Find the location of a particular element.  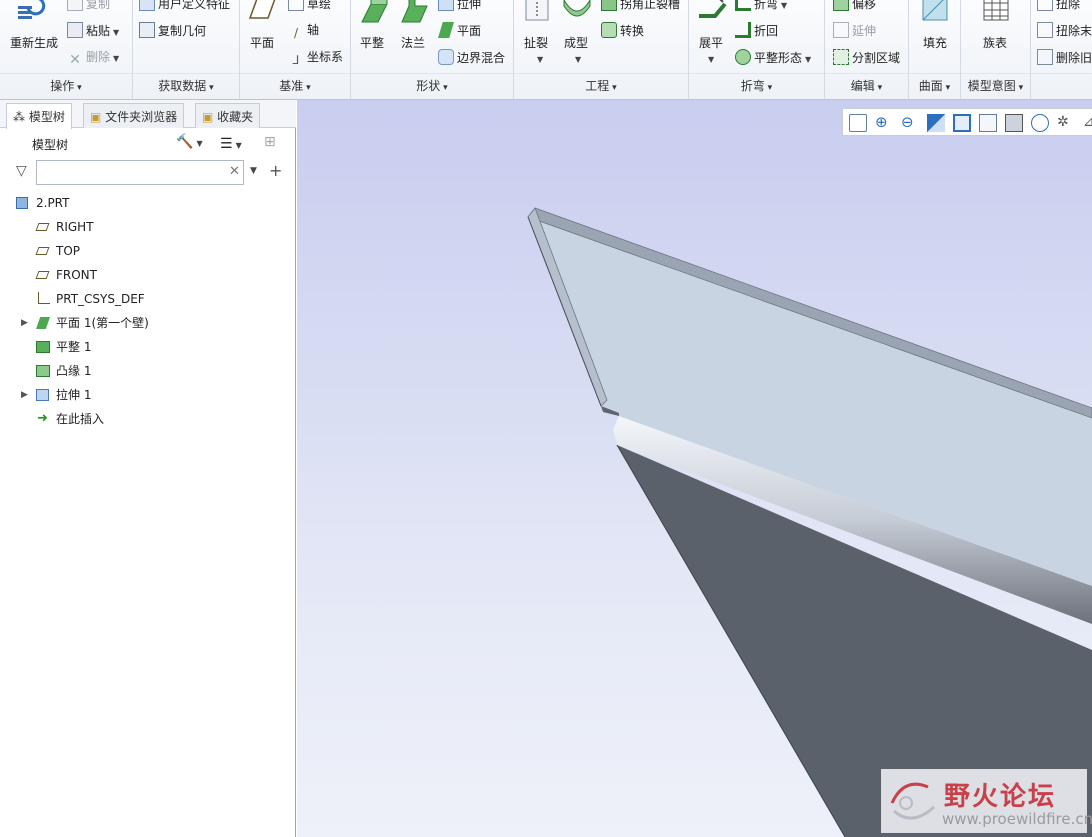

delete-icon: ✕ is located at coordinates (75, 60).